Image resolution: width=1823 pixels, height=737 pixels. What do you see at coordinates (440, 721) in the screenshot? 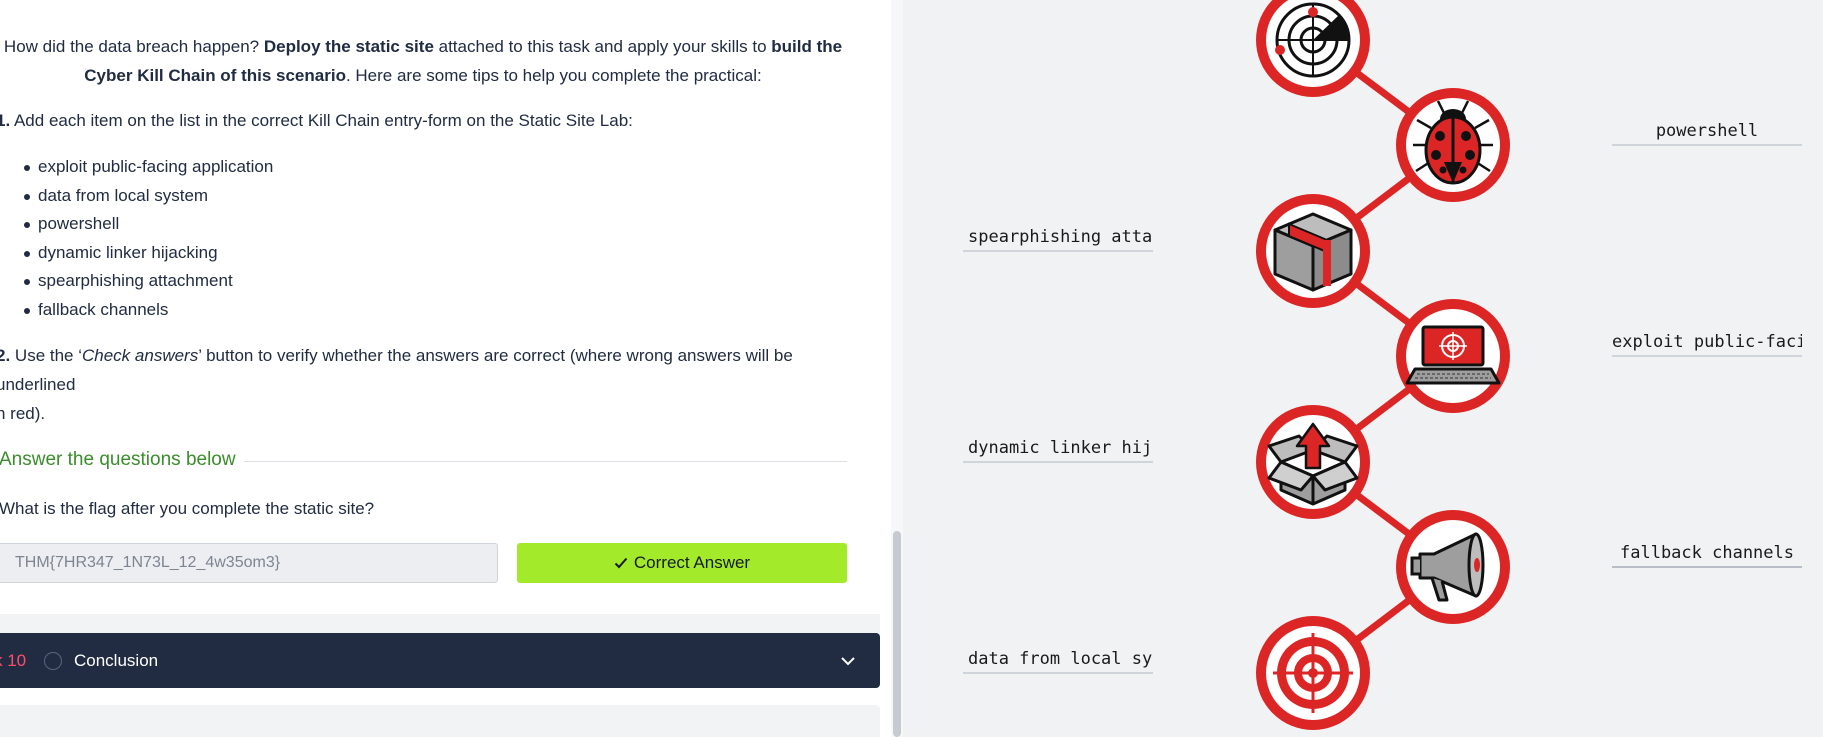
I see `next-task-card` at bounding box center [440, 721].